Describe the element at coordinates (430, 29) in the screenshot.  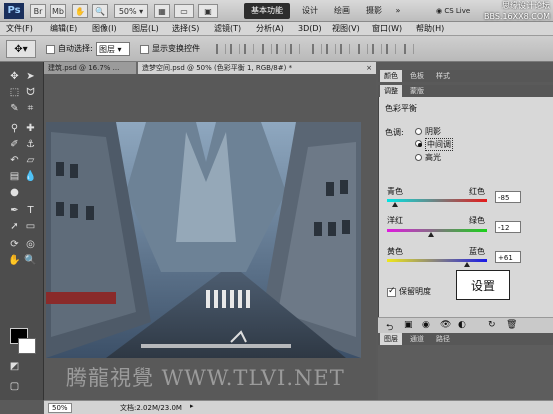
I see `menu-help: 帮助(H)` at that location.